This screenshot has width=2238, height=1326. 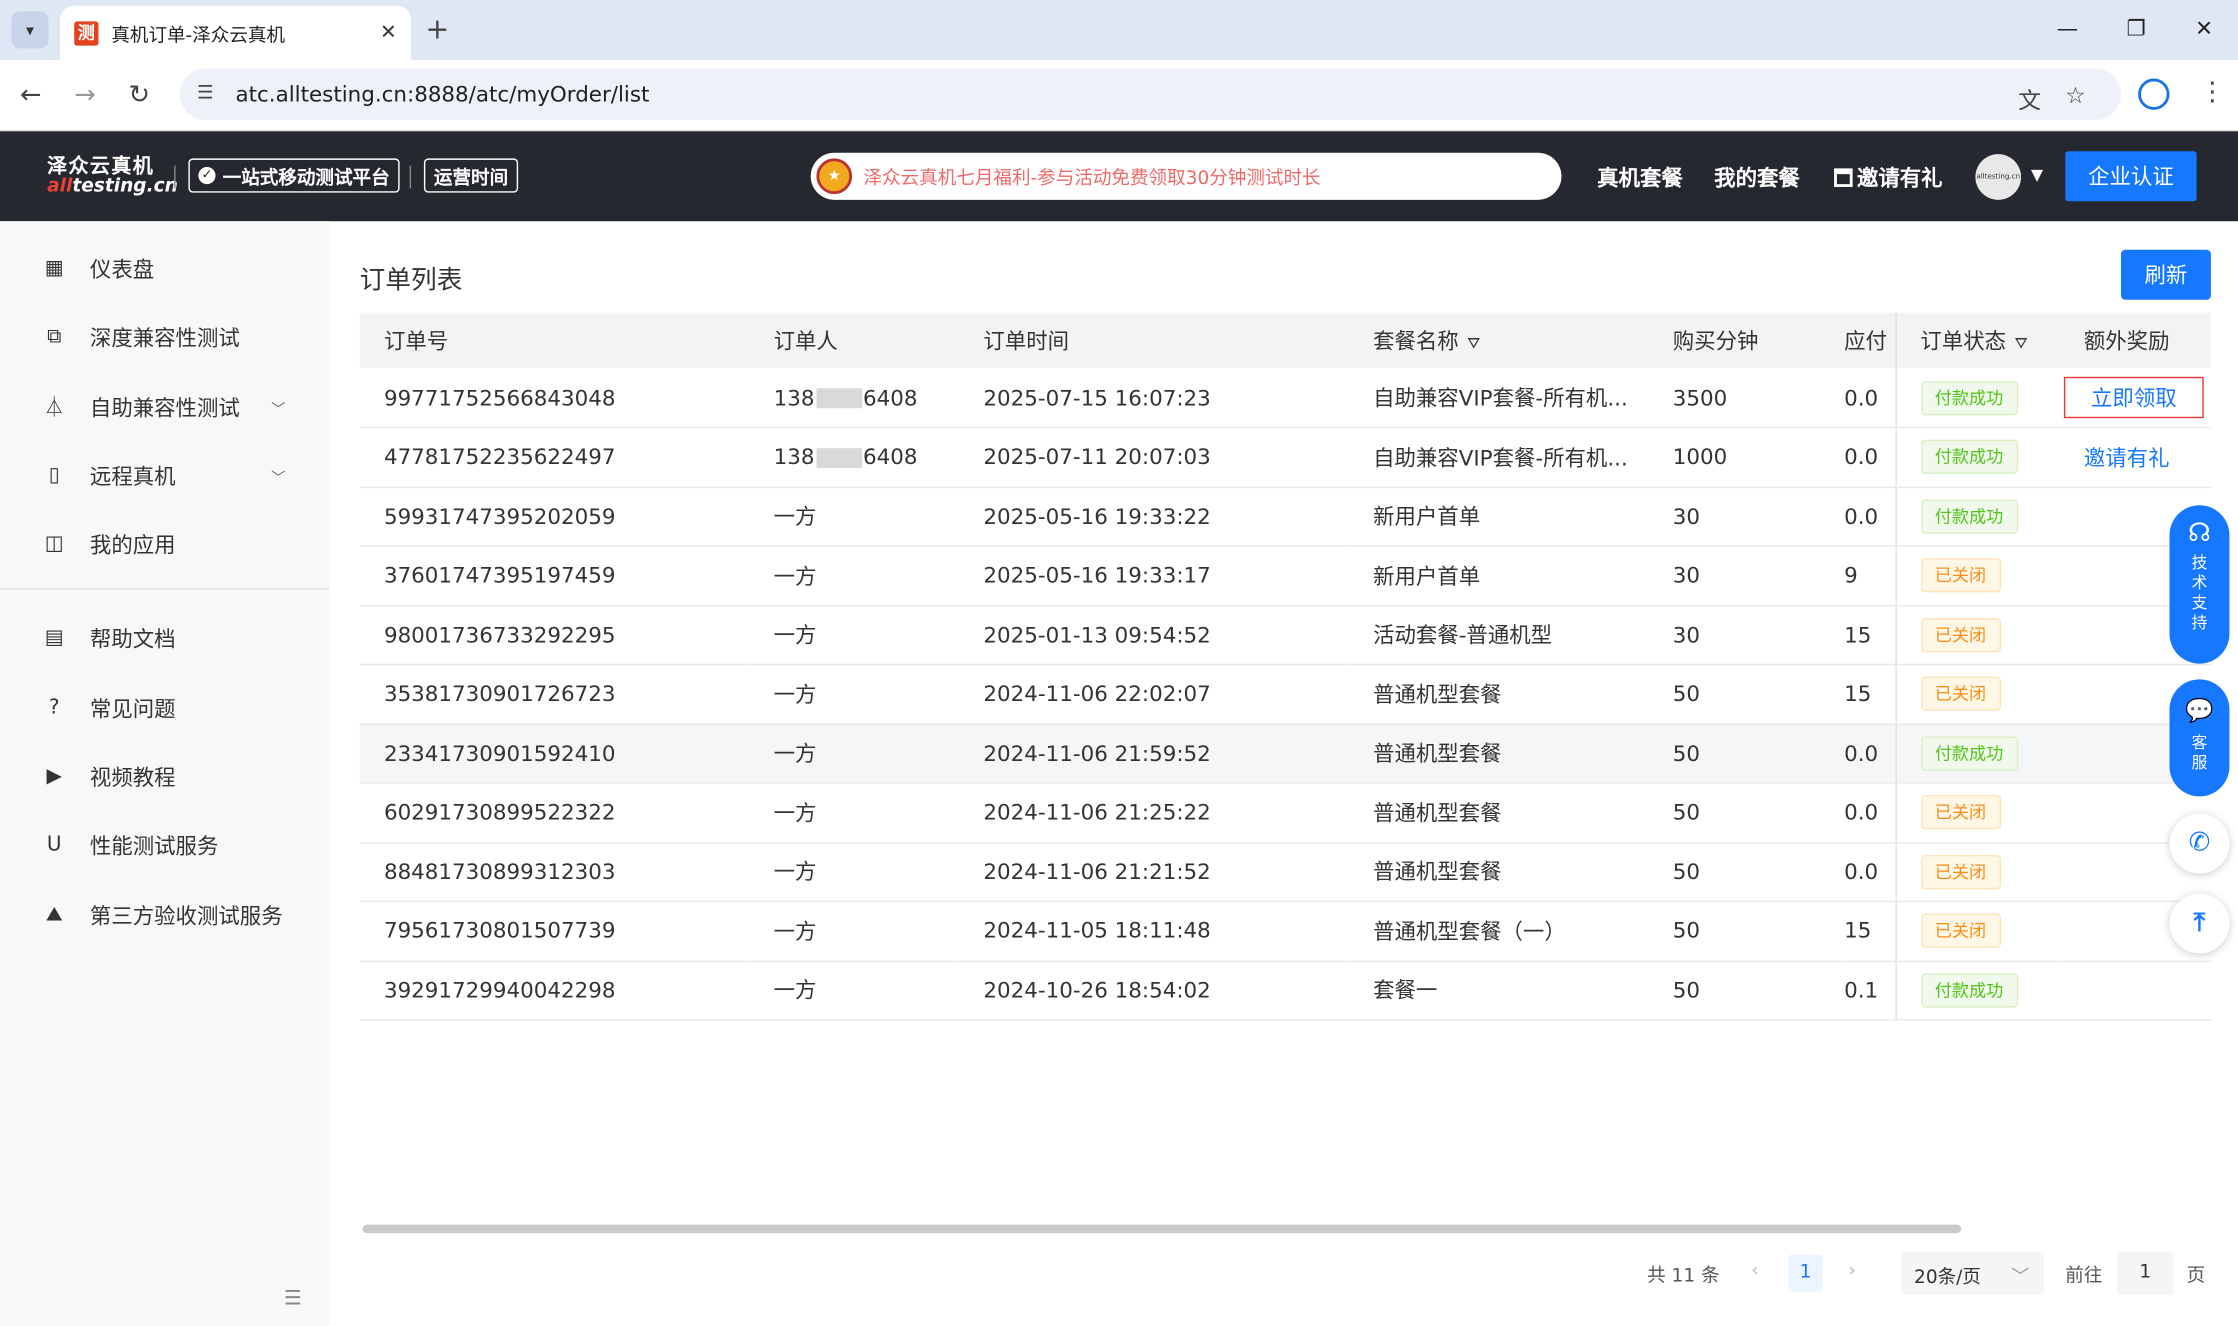 What do you see at coordinates (2127, 458) in the screenshot?
I see `invite-reward-link: 邀请有礼` at bounding box center [2127, 458].